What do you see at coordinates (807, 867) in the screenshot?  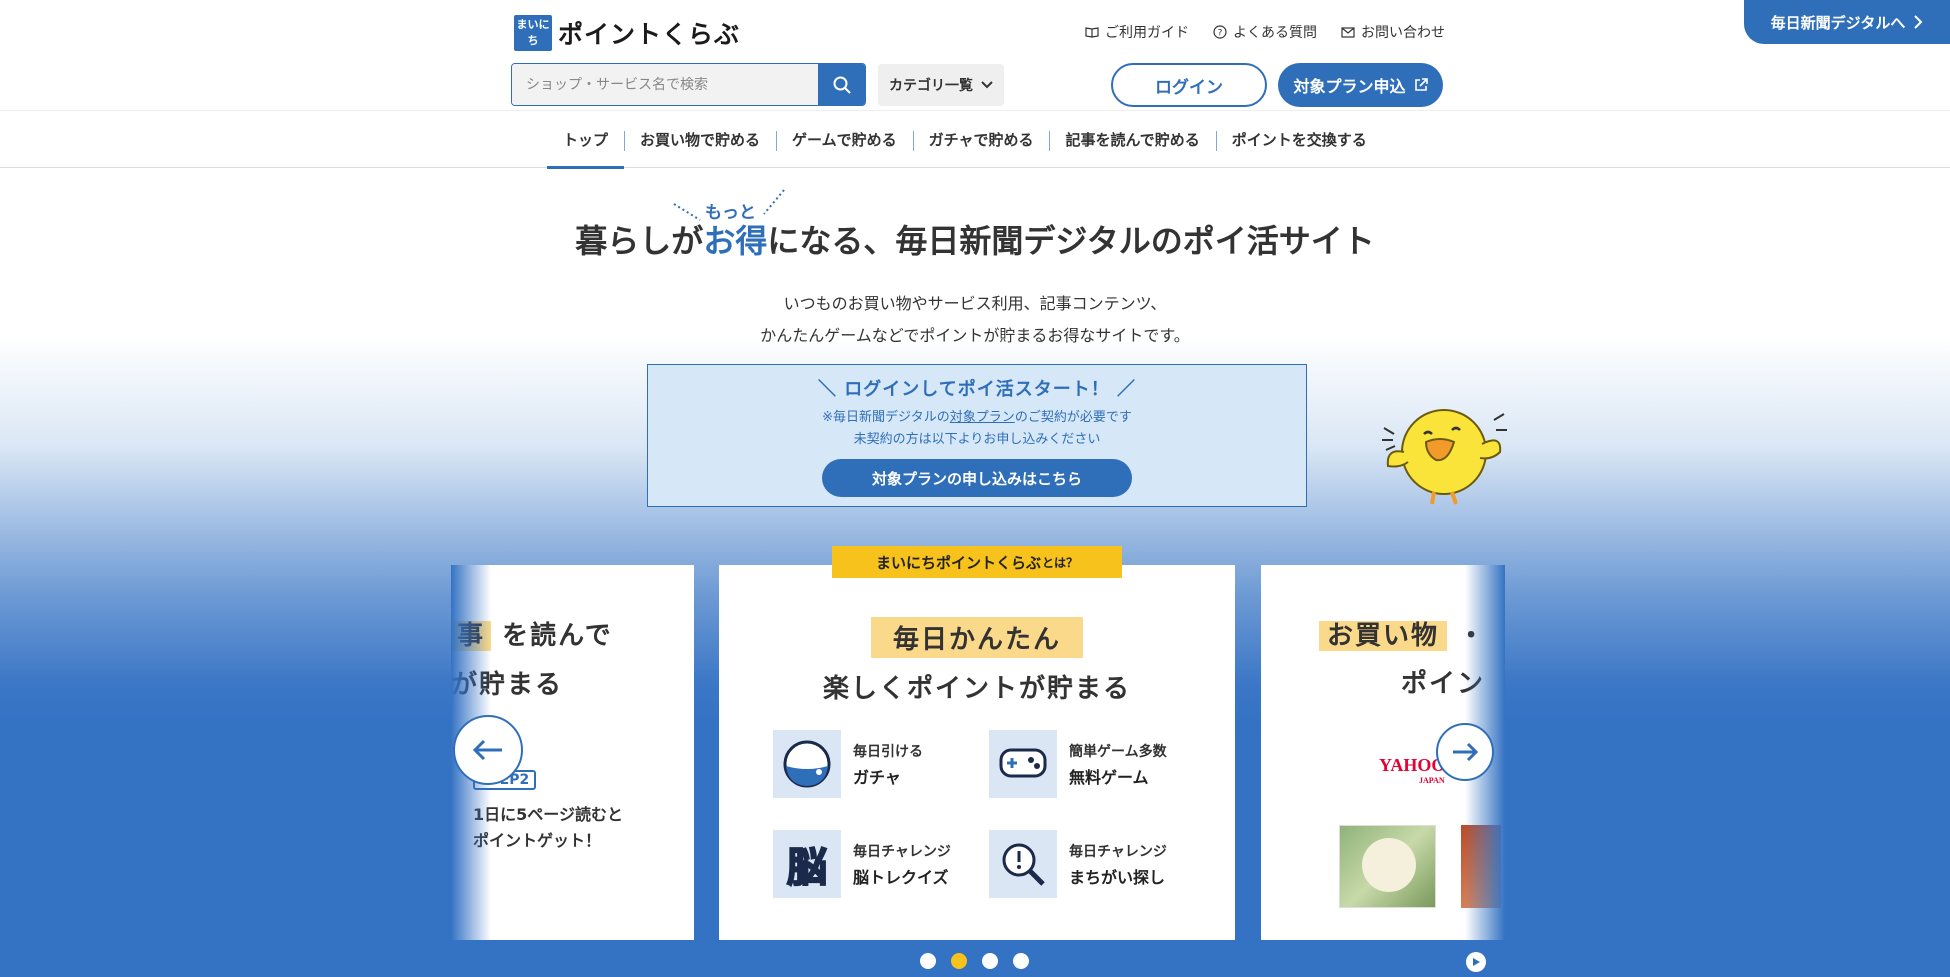 I see `svg-text: 脳` at bounding box center [807, 867].